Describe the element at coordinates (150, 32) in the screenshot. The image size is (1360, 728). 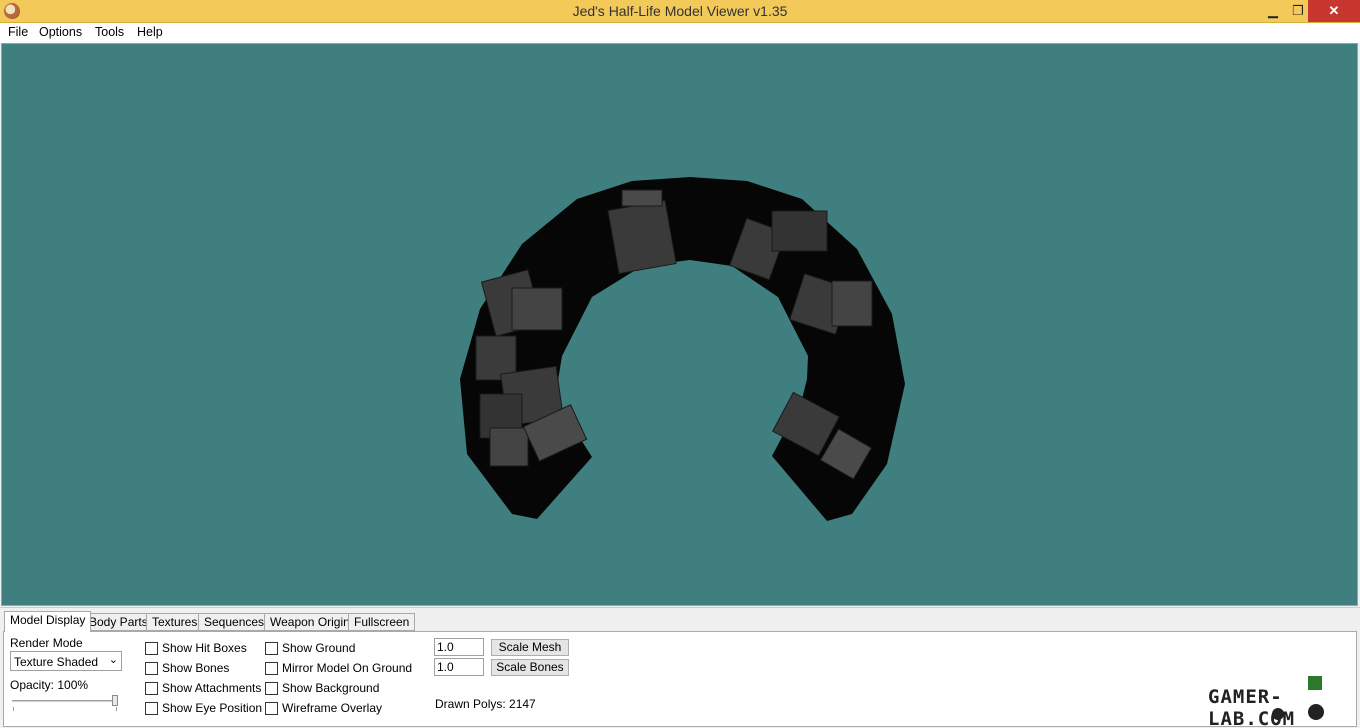
I see `menu-help: Help` at that location.